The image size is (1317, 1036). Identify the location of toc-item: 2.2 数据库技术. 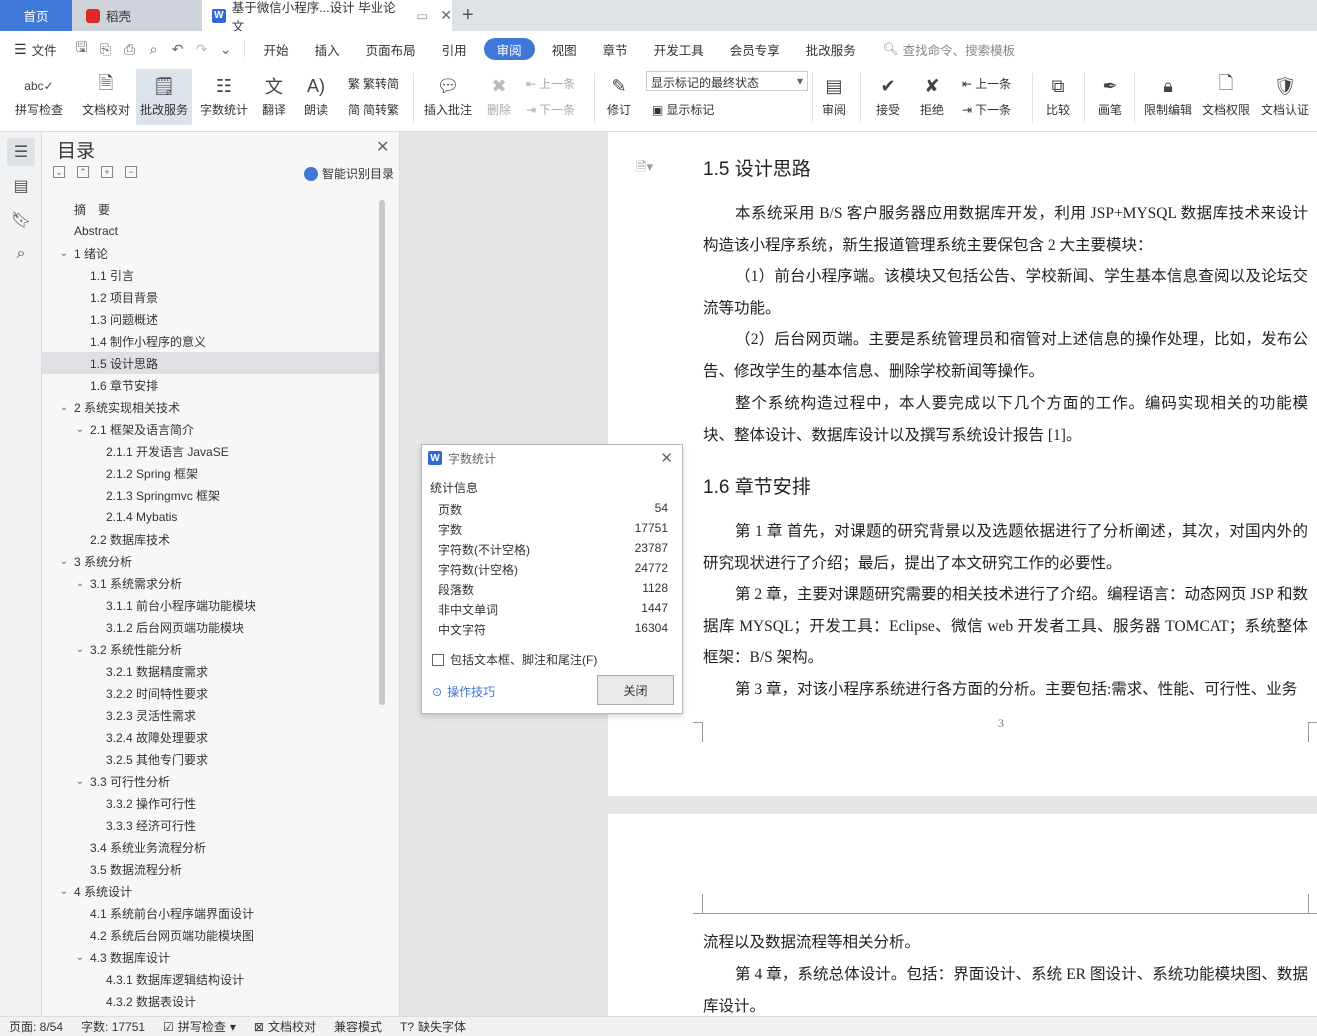
(211, 539).